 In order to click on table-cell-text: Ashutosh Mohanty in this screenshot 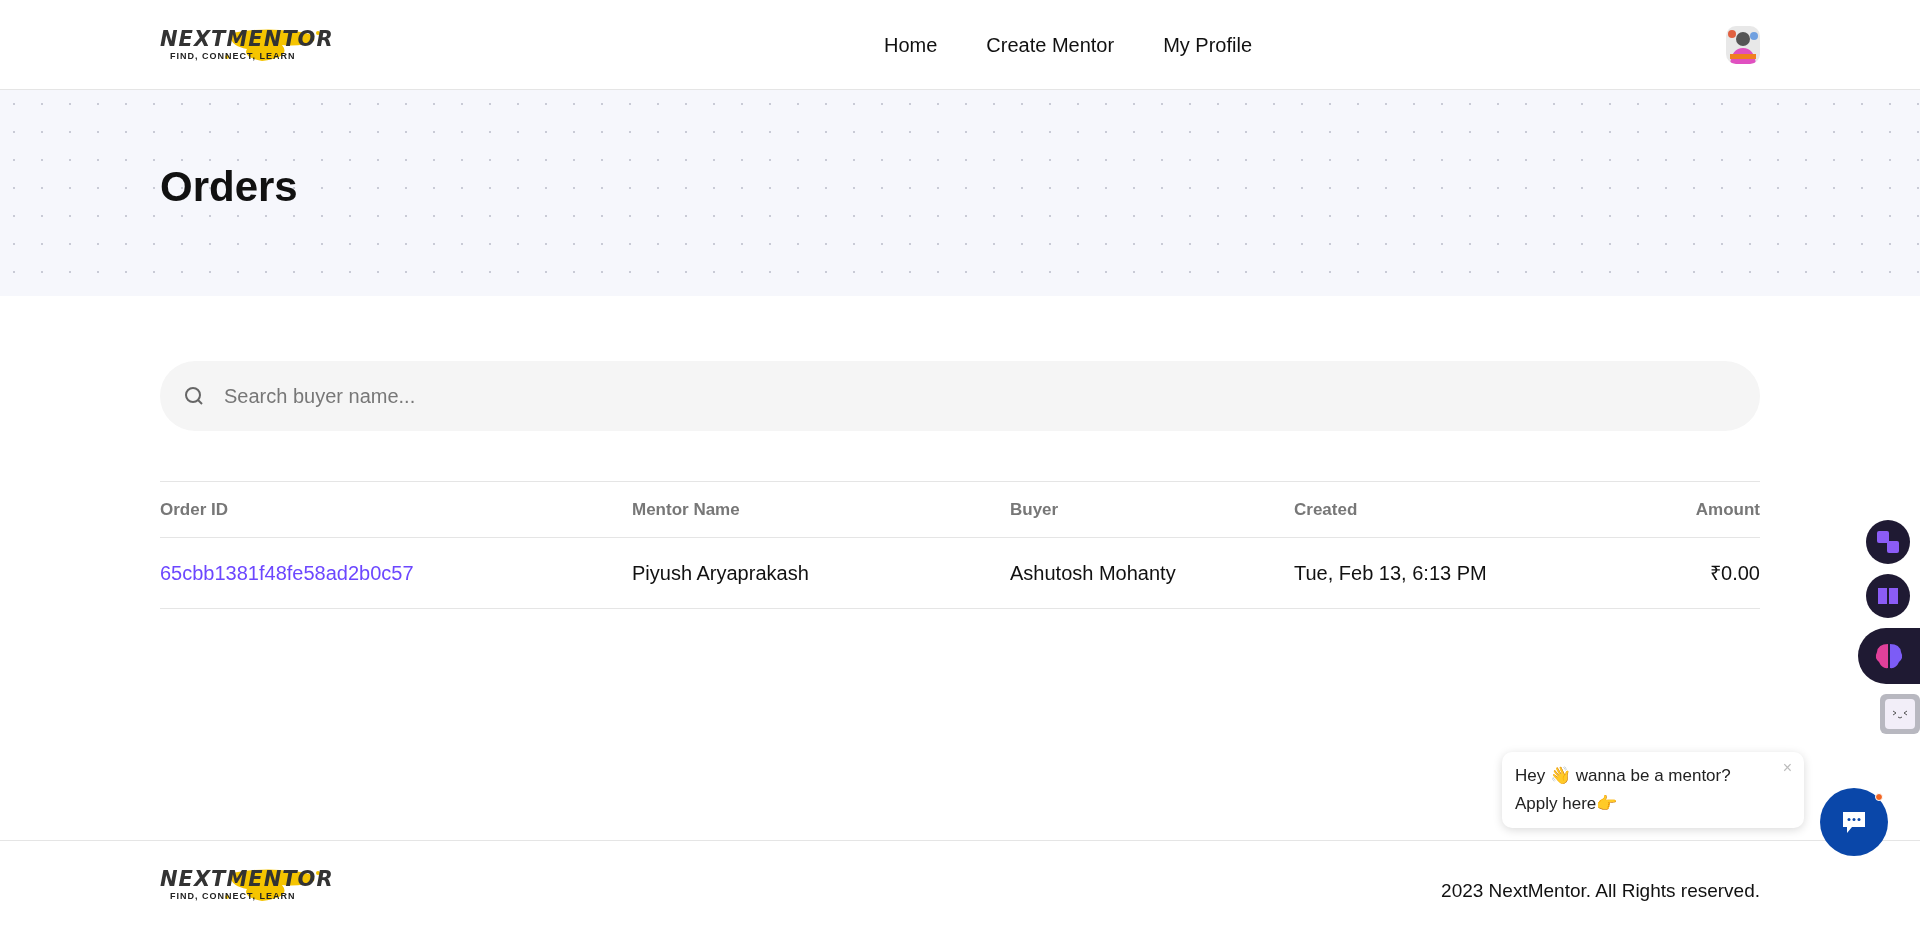, I will do `click(1093, 573)`.